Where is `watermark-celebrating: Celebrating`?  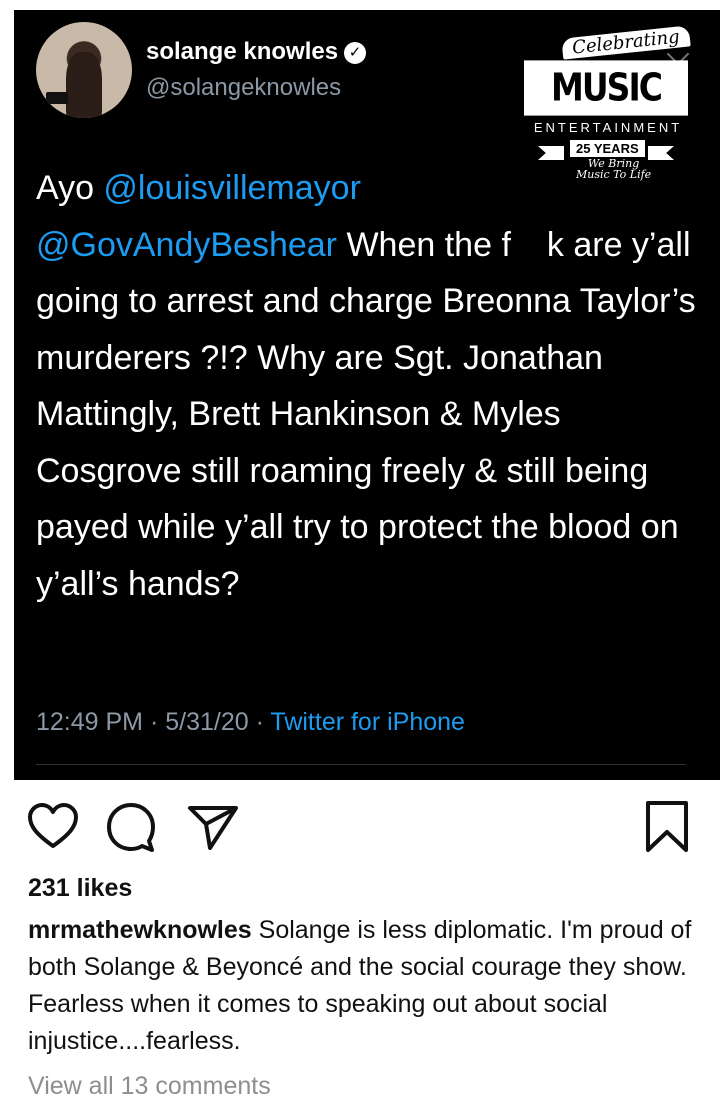
watermark-celebrating: Celebrating is located at coordinates (626, 42).